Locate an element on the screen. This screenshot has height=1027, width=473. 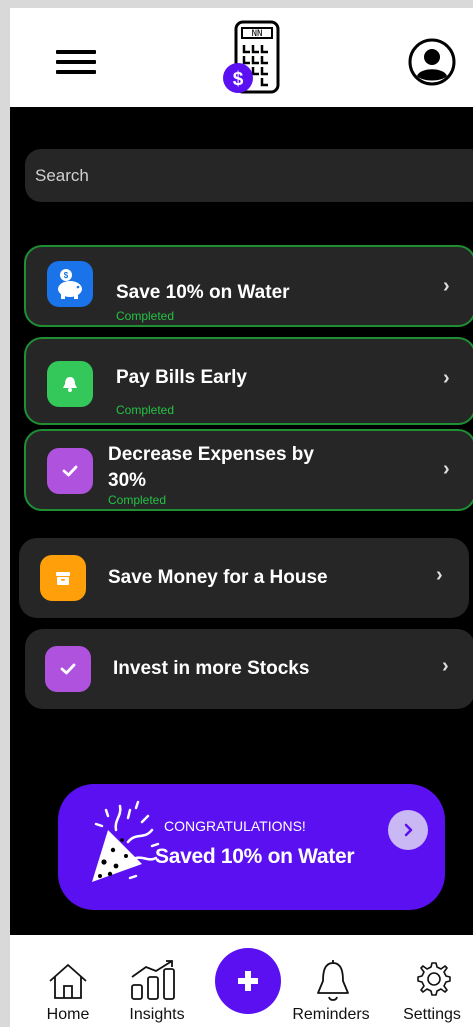
goal-title-line1: Decrease Expenses by is located at coordinates (211, 454).